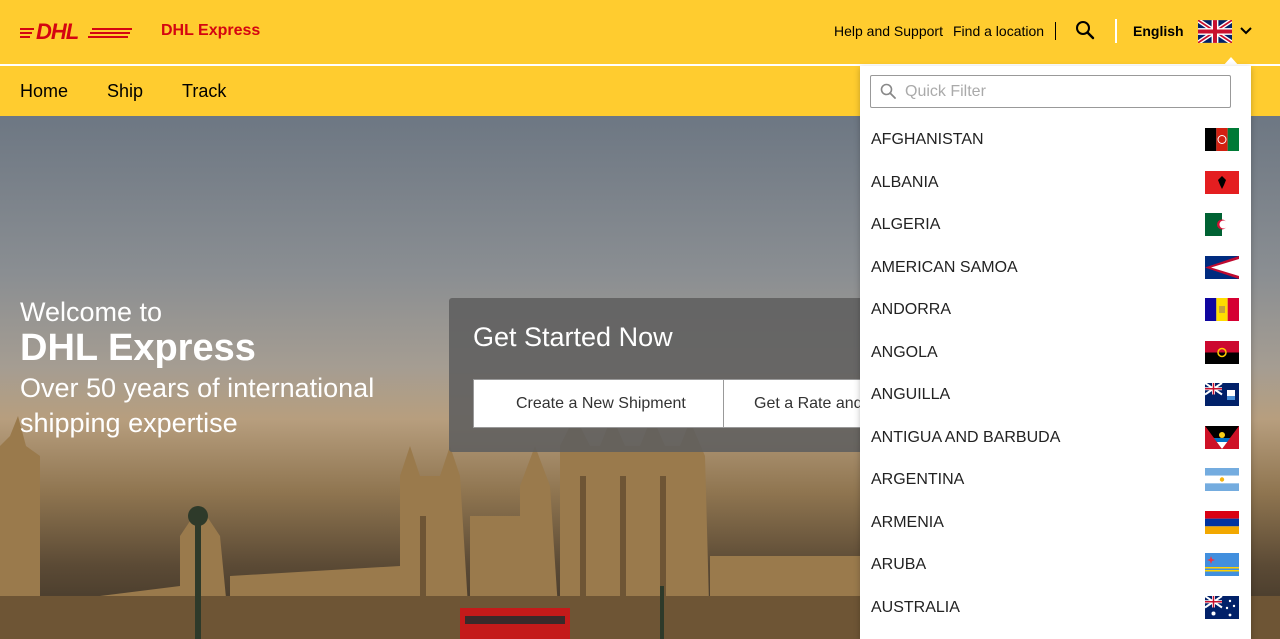  Describe the element at coordinates (1055, 223) in the screenshot. I see `country-option: ALGERIA` at that location.